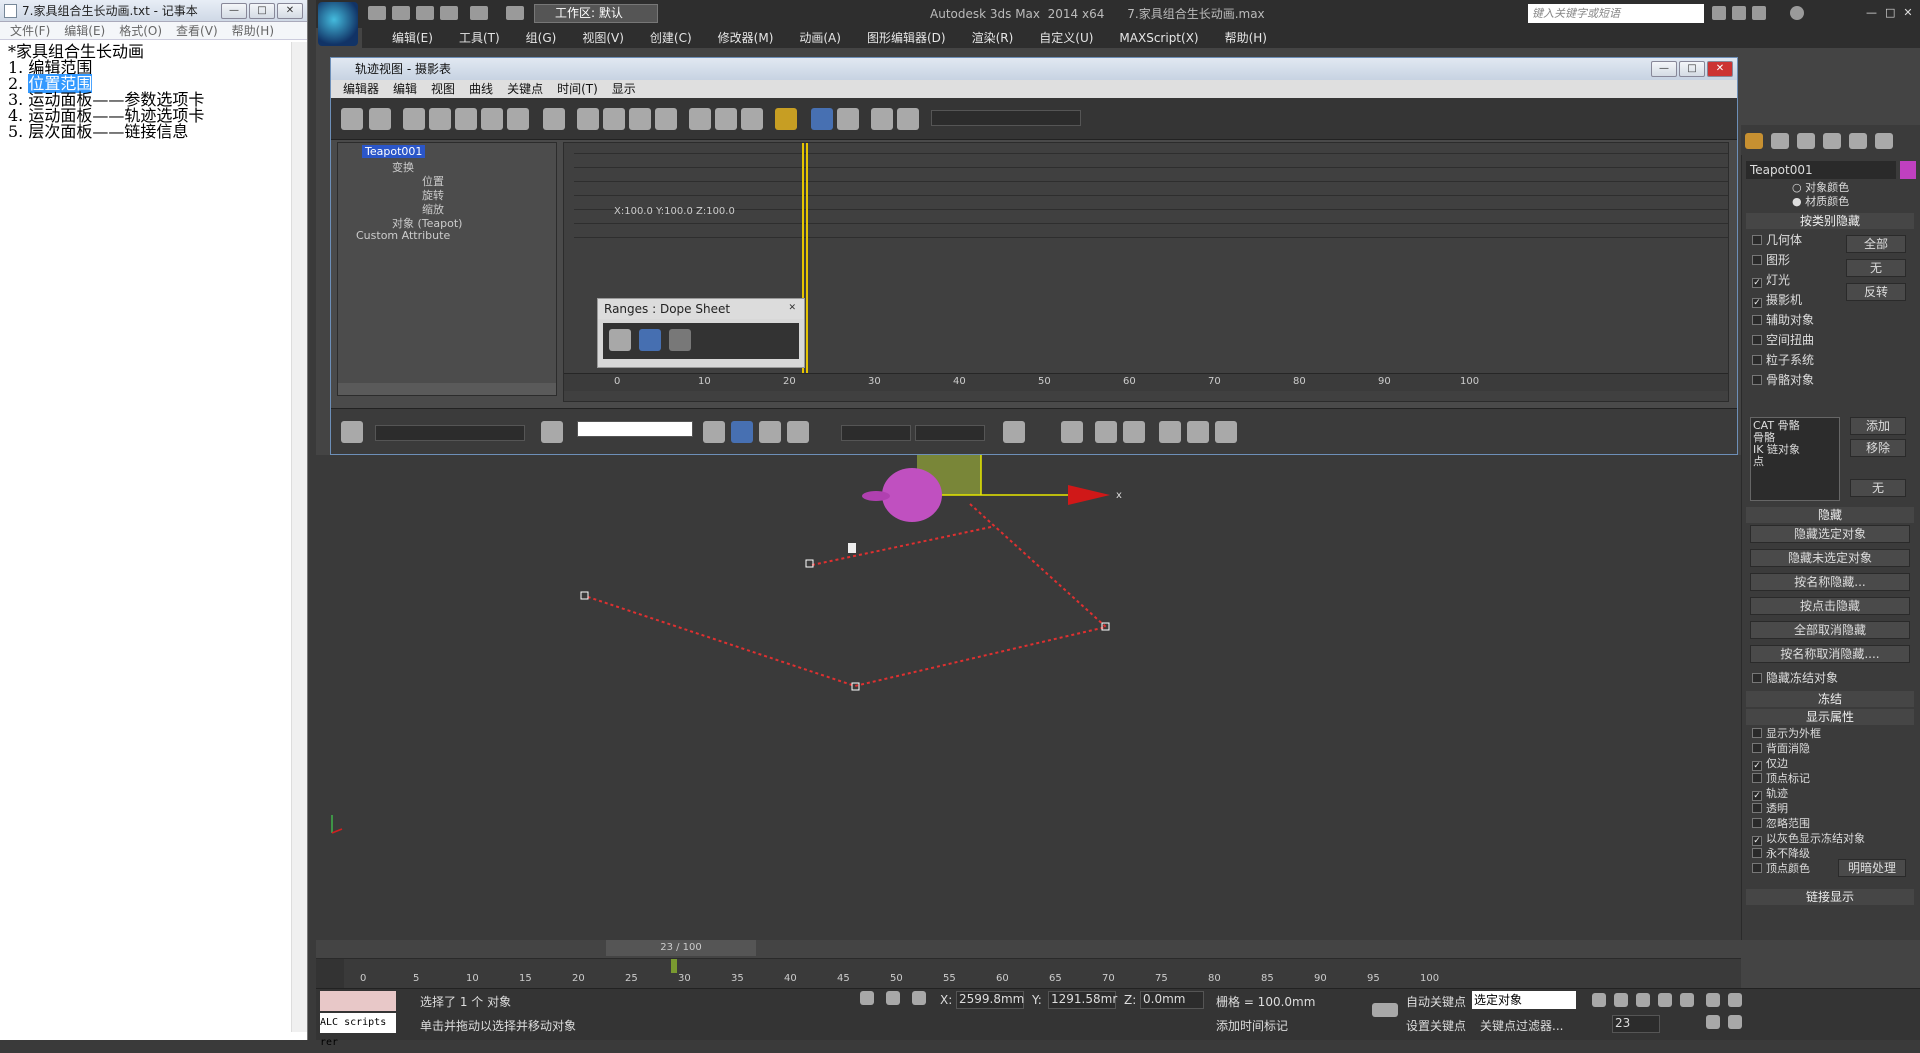 This screenshot has width=1920, height=1053. I want to click on go-to-end-icon, so click(1687, 1000).